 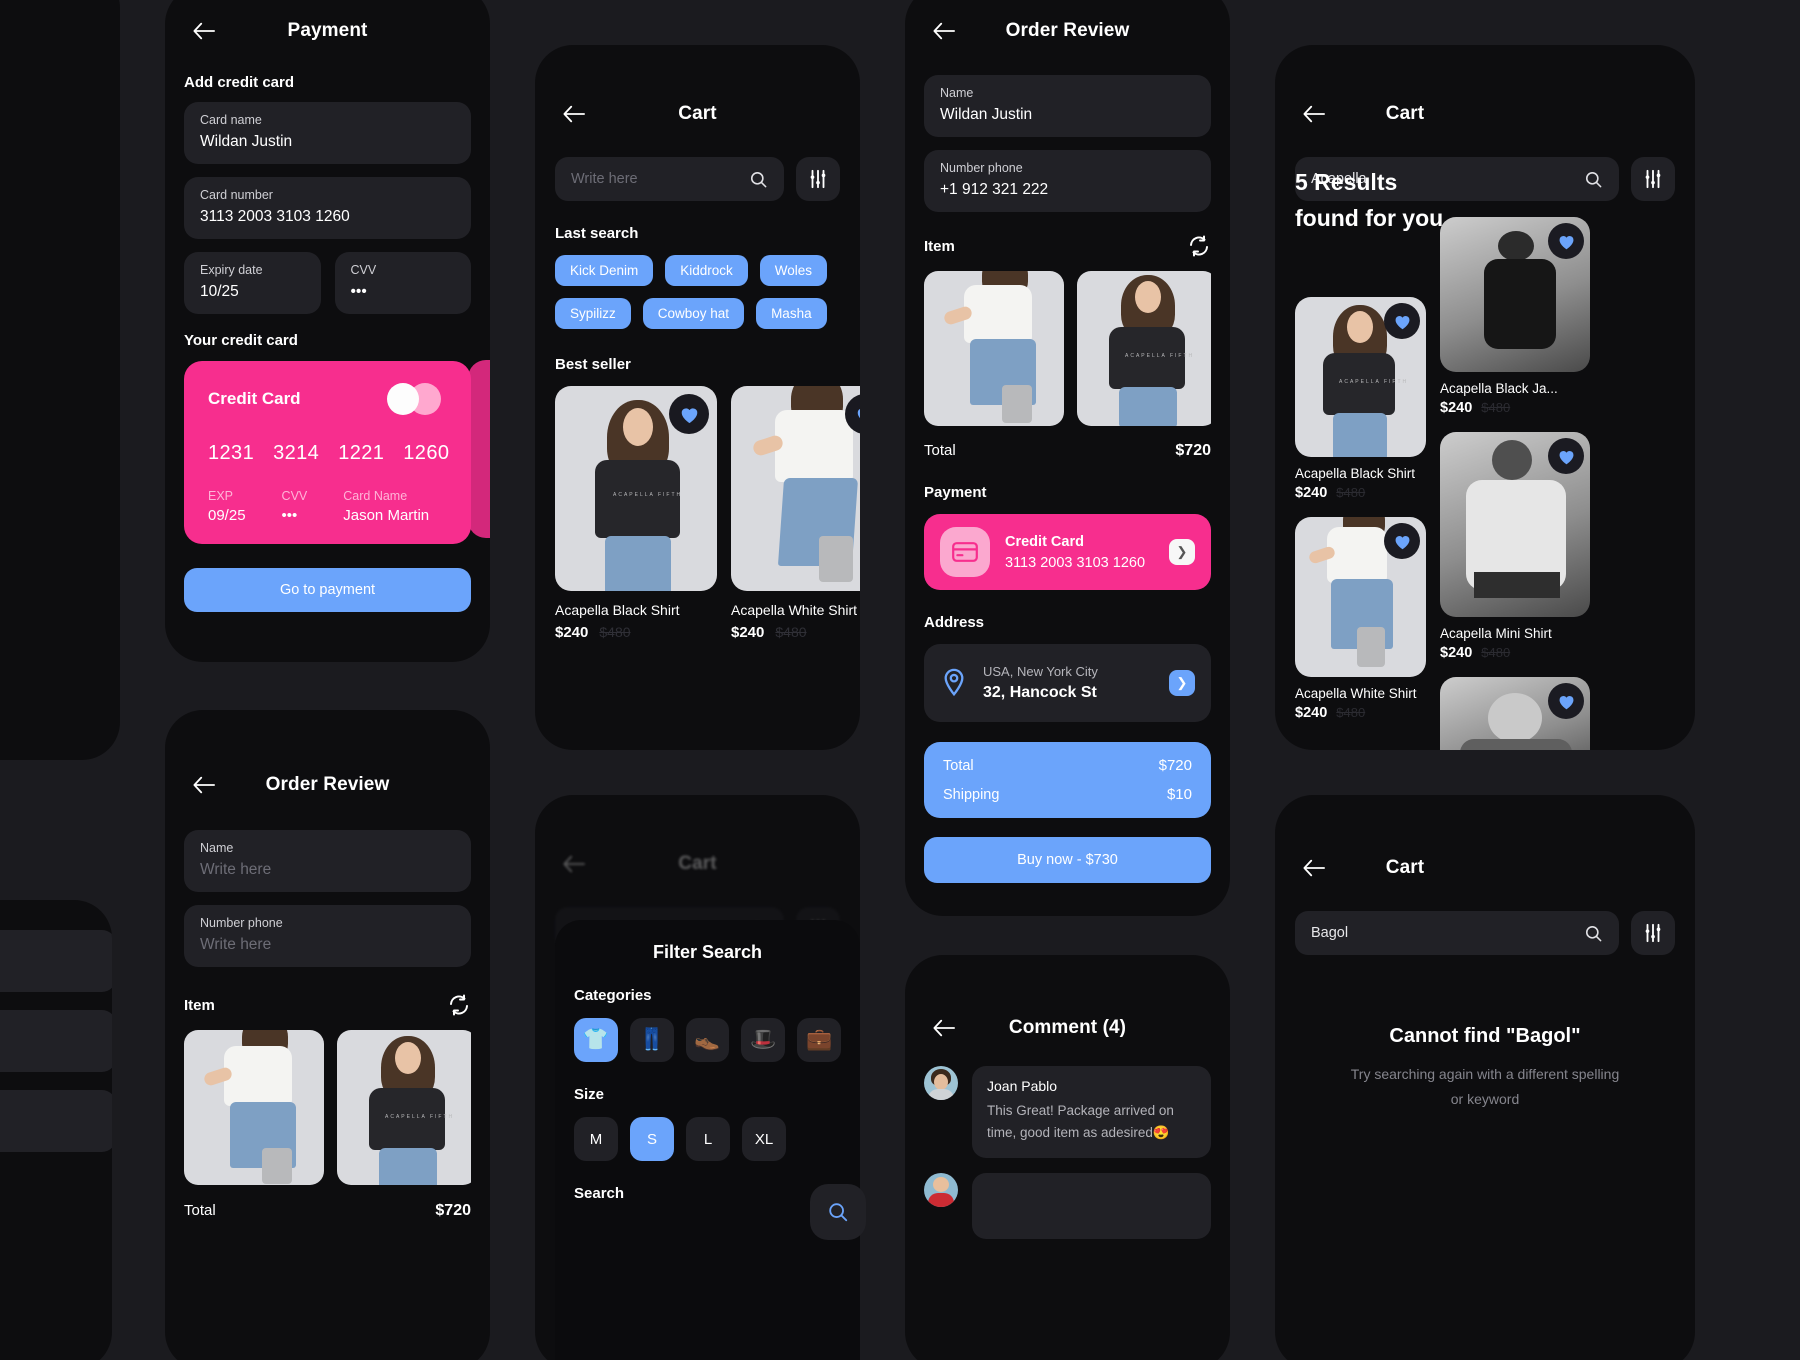 I want to click on phone-placeholder: Write here, so click(x=236, y=944).